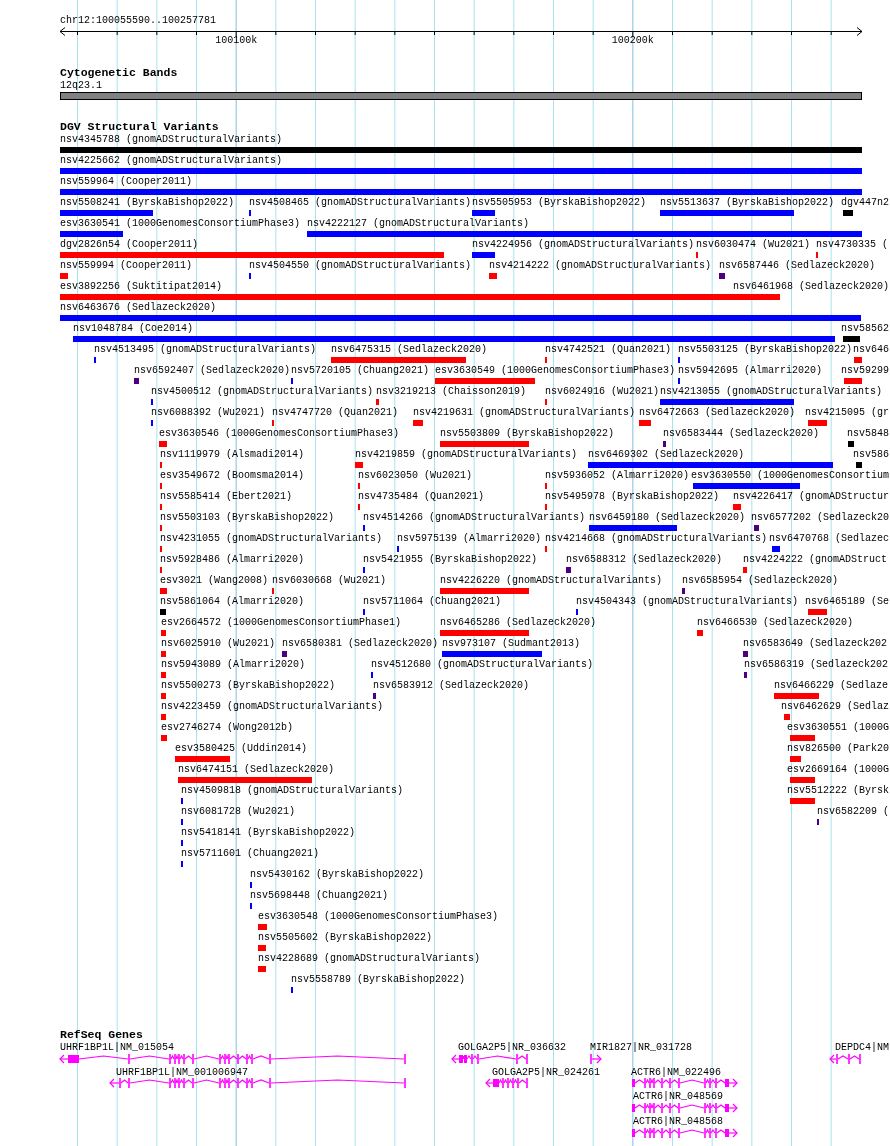 The height and width of the screenshot is (1146, 890). I want to click on ruler-tick-label: 100100k, so click(236, 41).